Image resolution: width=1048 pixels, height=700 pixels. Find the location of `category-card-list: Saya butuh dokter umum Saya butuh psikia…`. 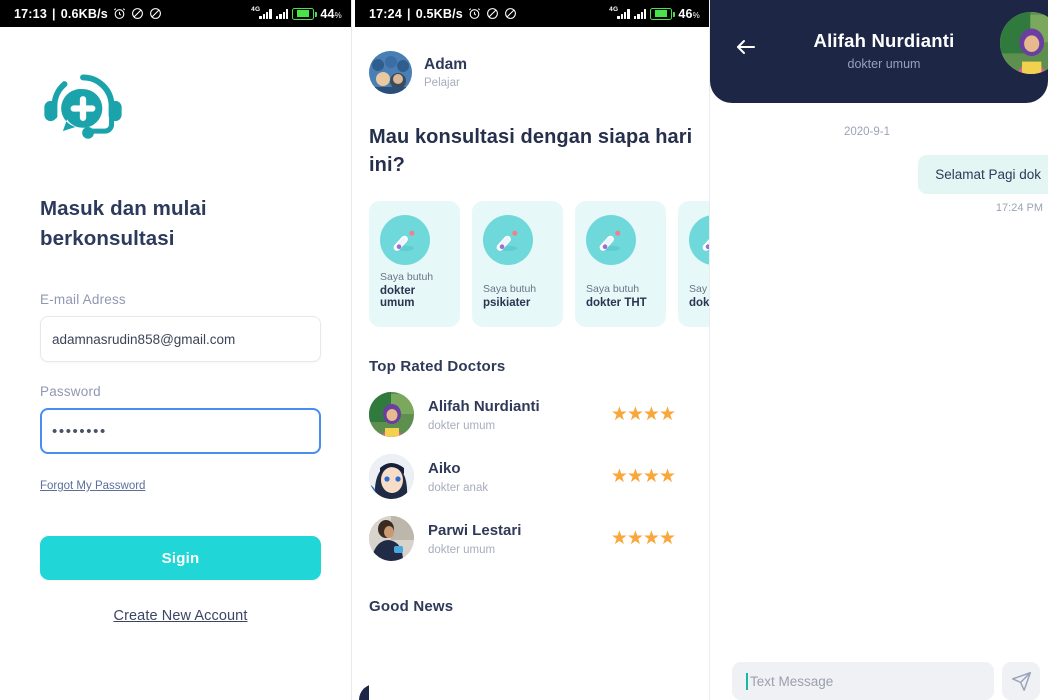

category-card-list: Saya butuh dokter umum Saya butuh psikia… is located at coordinates (539, 264).